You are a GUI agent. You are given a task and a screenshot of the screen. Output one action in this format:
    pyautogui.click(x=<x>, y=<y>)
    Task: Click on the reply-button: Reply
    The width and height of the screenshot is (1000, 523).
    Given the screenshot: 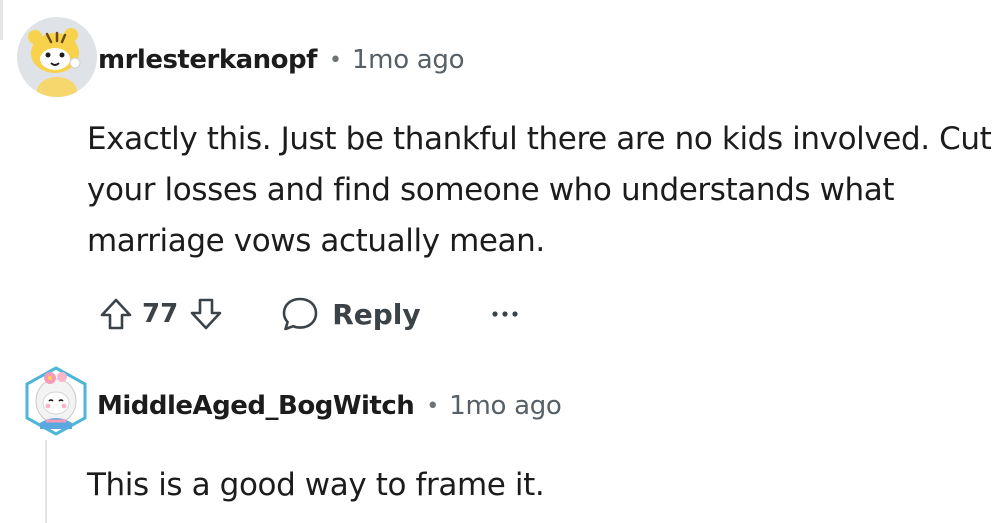 What is the action you would take?
    pyautogui.click(x=350, y=314)
    